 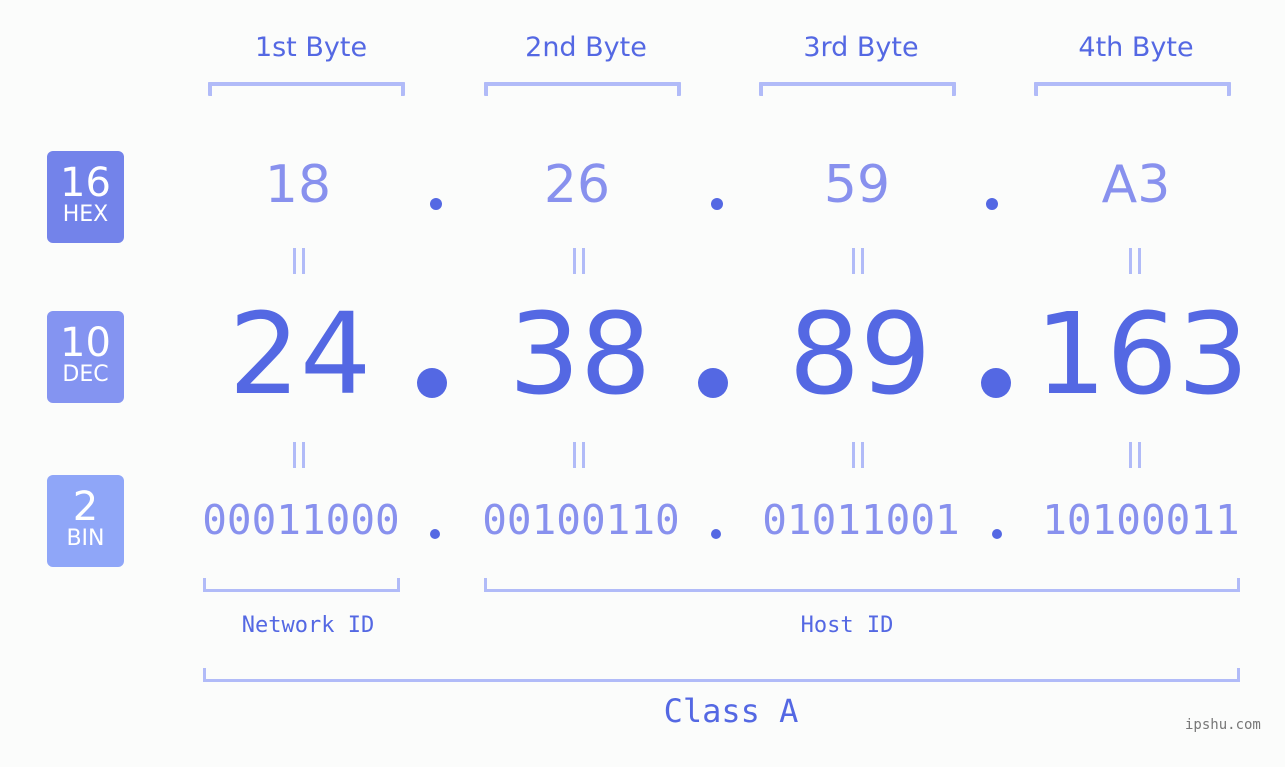 What do you see at coordinates (85, 374) in the screenshot?
I see `dec-badge-label: DEC` at bounding box center [85, 374].